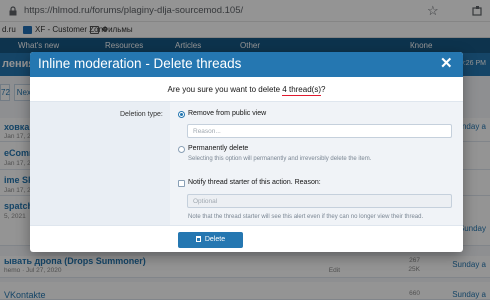 The height and width of the screenshot is (300, 490). I want to click on close-icon: ✕, so click(446, 63).